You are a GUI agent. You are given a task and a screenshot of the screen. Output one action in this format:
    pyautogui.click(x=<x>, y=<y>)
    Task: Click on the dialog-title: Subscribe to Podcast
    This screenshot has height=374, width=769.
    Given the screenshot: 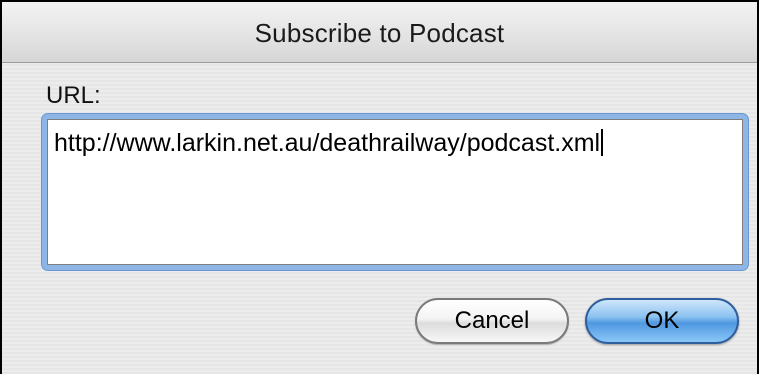 What is the action you would take?
    pyautogui.click(x=379, y=32)
    